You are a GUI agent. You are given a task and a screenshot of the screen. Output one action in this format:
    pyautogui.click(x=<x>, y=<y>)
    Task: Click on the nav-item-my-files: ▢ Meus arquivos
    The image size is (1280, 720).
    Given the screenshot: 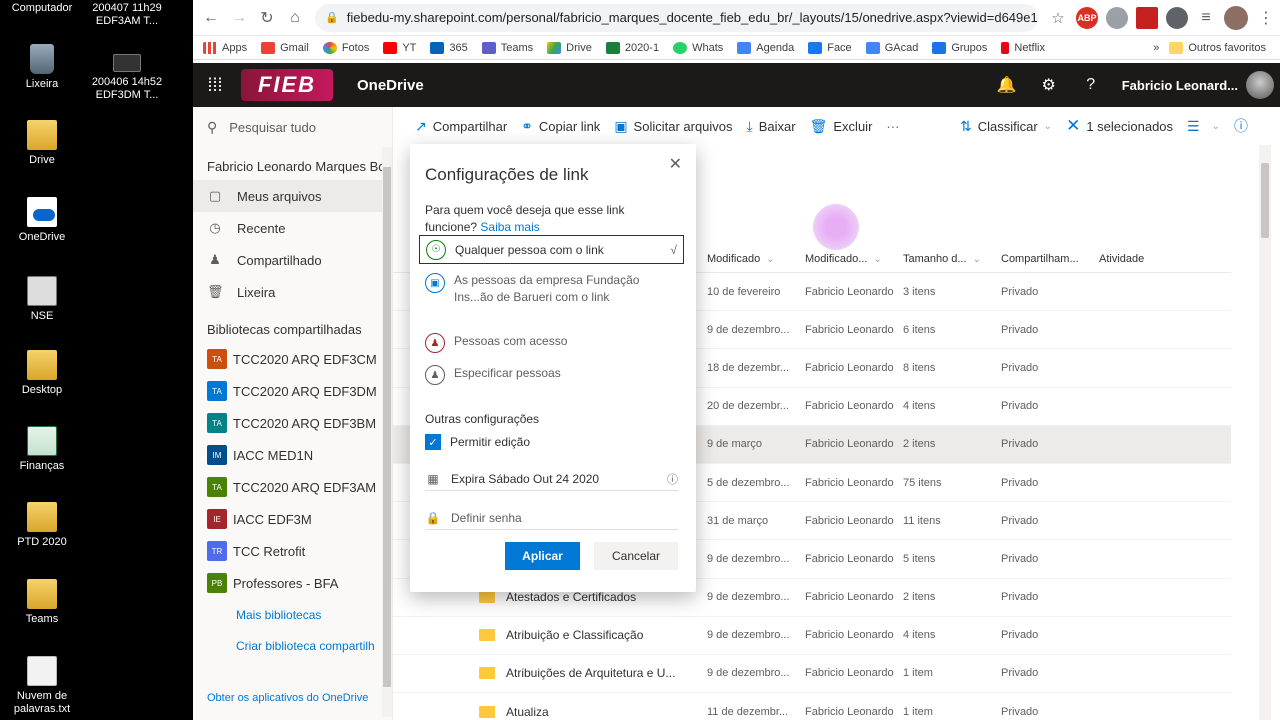 What is the action you would take?
    pyautogui.click(x=292, y=196)
    